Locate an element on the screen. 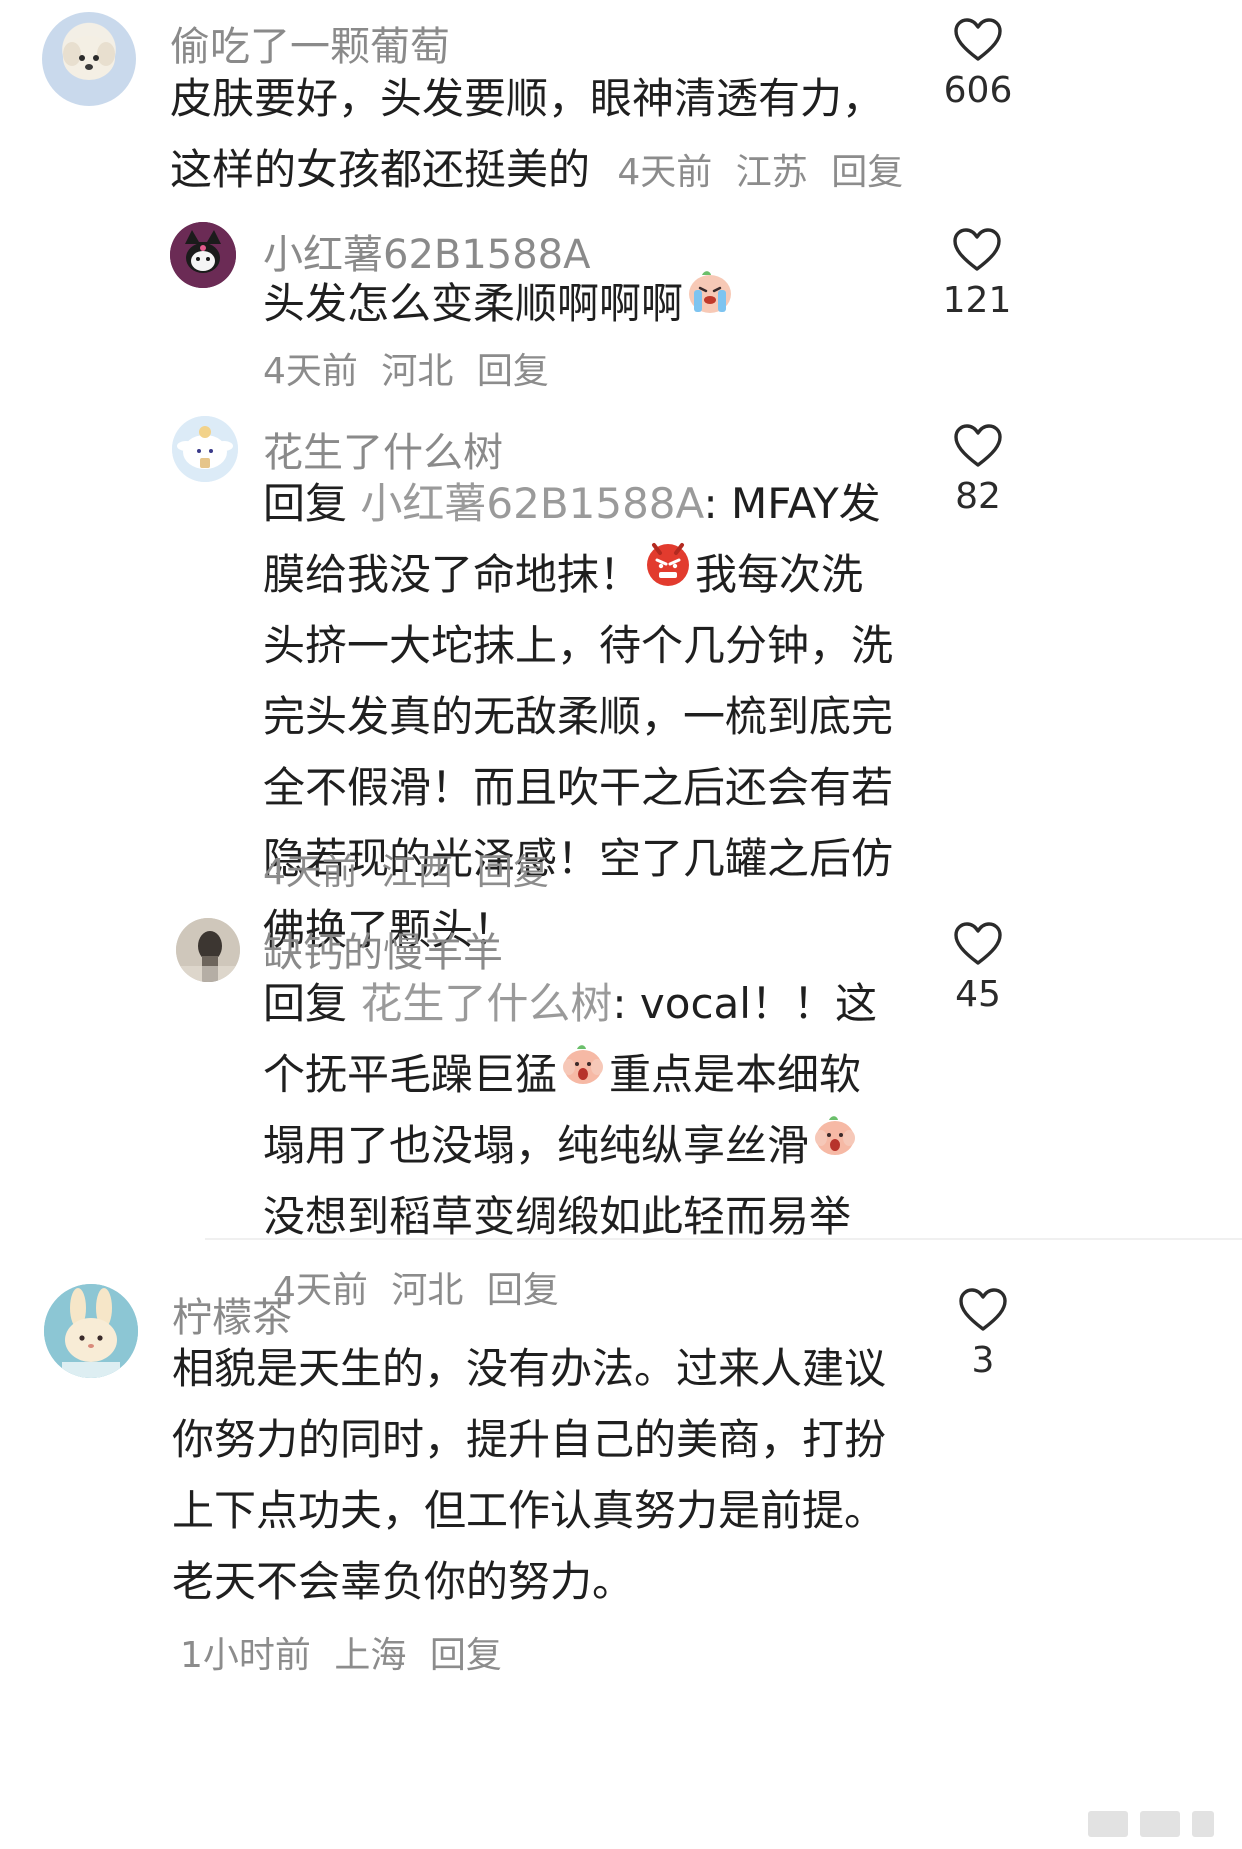 The image size is (1242, 1849). comment-time: 1小时前 is located at coordinates (245, 1655).